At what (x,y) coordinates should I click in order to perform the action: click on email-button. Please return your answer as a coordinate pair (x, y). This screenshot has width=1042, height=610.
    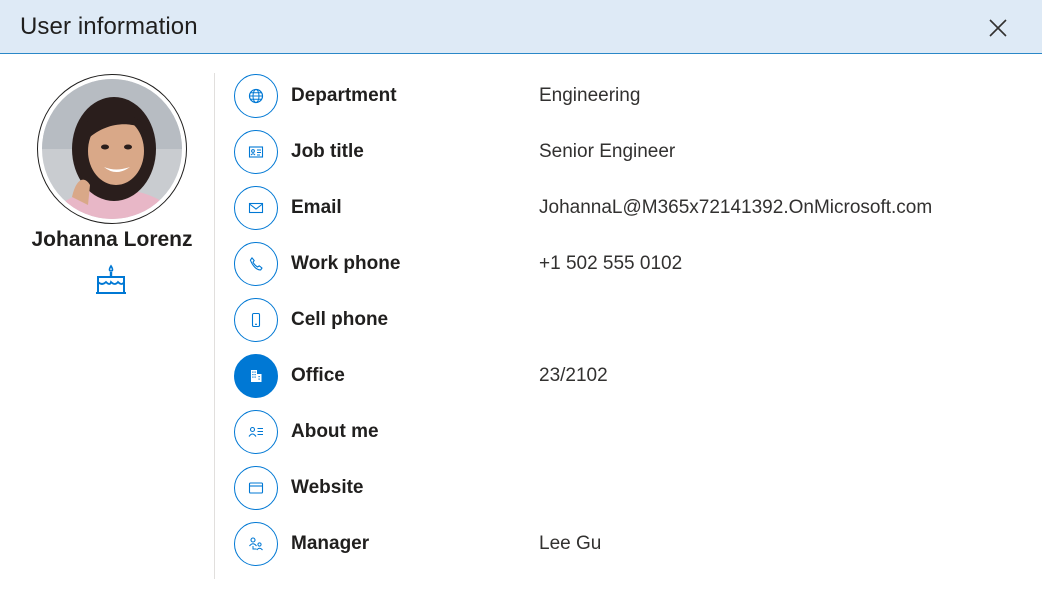
    Looking at the image, I should click on (256, 208).